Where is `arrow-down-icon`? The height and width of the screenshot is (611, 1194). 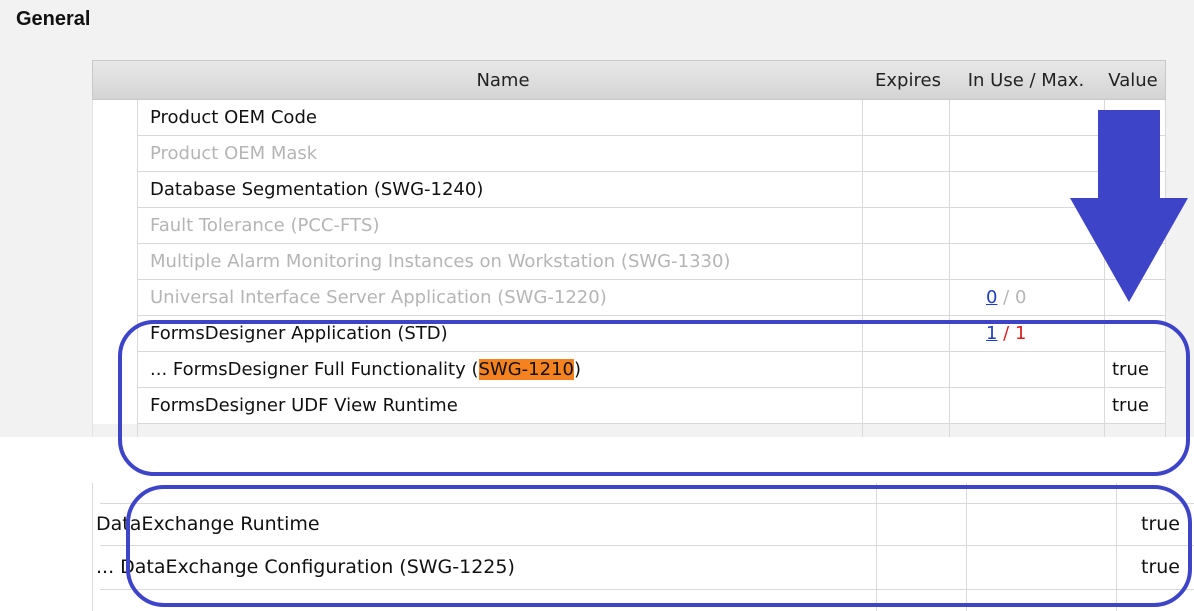
arrow-down-icon is located at coordinates (1129, 206).